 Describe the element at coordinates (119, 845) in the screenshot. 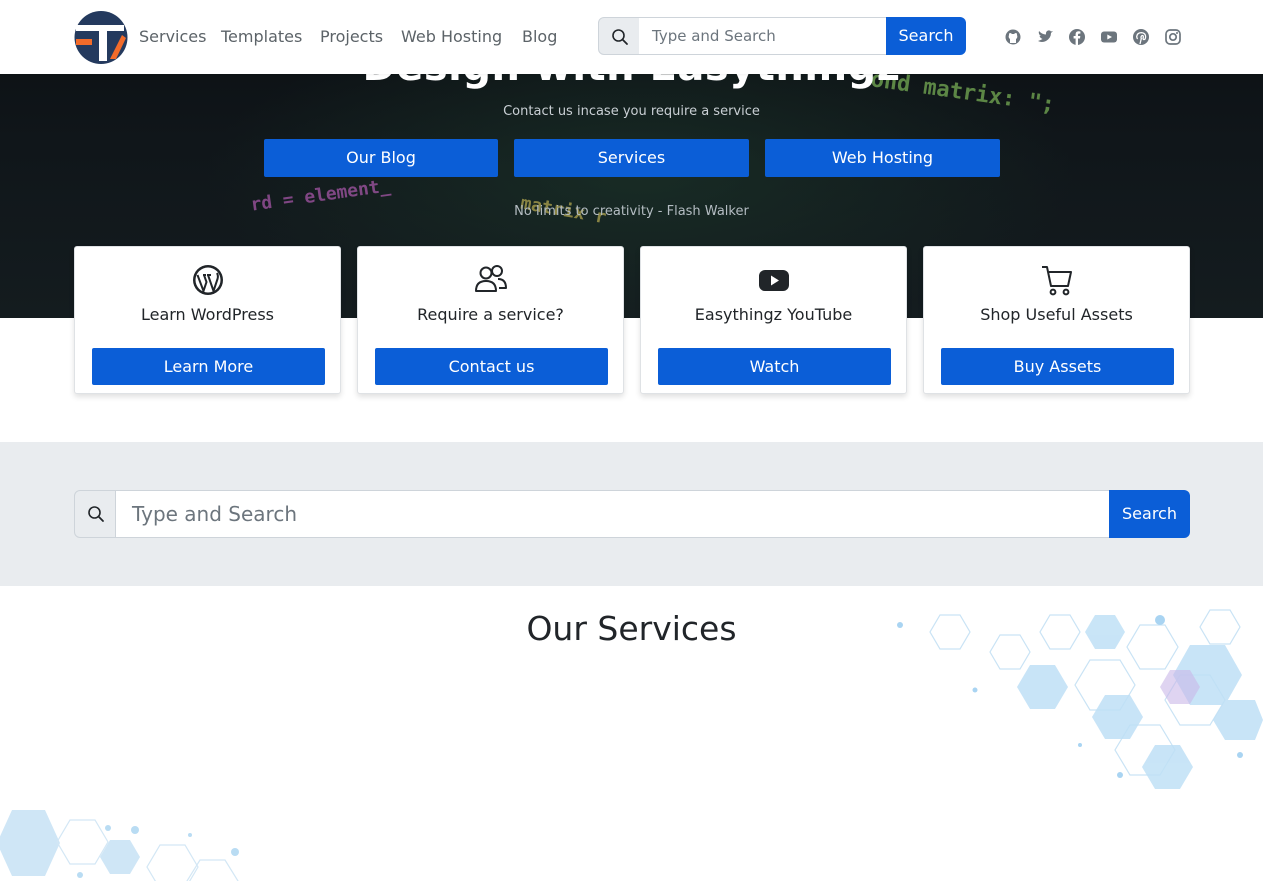

I see `hexagon-pattern-decoration` at that location.